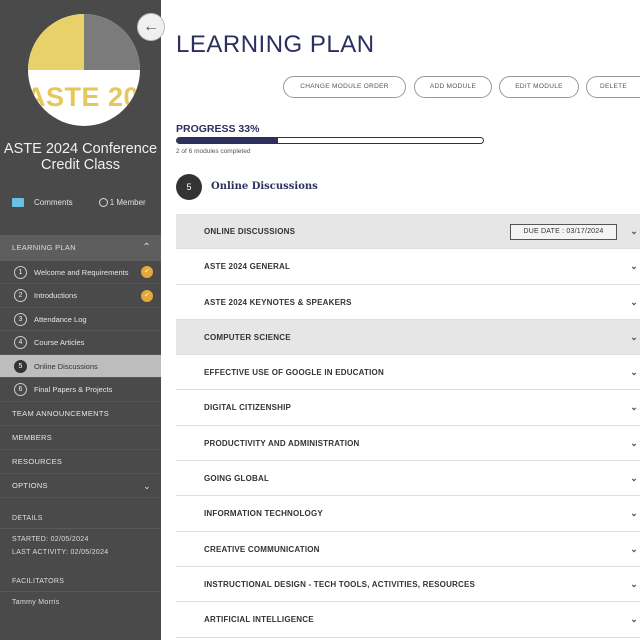 The image size is (640, 640). Describe the element at coordinates (408, 443) in the screenshot. I see `section-row: PRODUCTIVITY AND ADMINISTRATION ⌄` at that location.